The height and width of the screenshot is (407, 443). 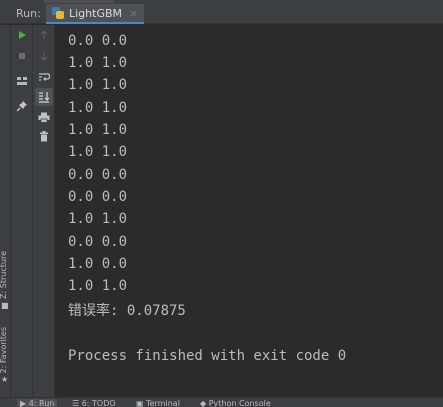 What do you see at coordinates (28, 13) in the screenshot?
I see `run-panel-label: Run:` at bounding box center [28, 13].